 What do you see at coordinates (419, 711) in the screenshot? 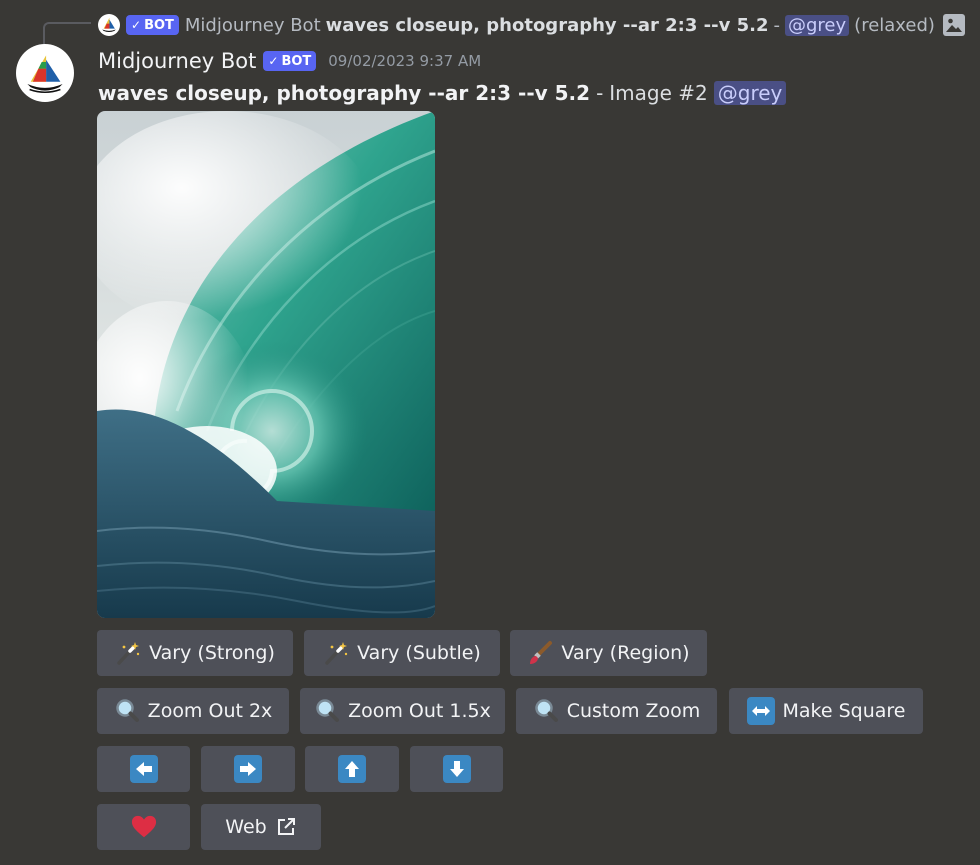
I see `zoom-out-1-5x-label: Zoom Out 1.5x` at bounding box center [419, 711].